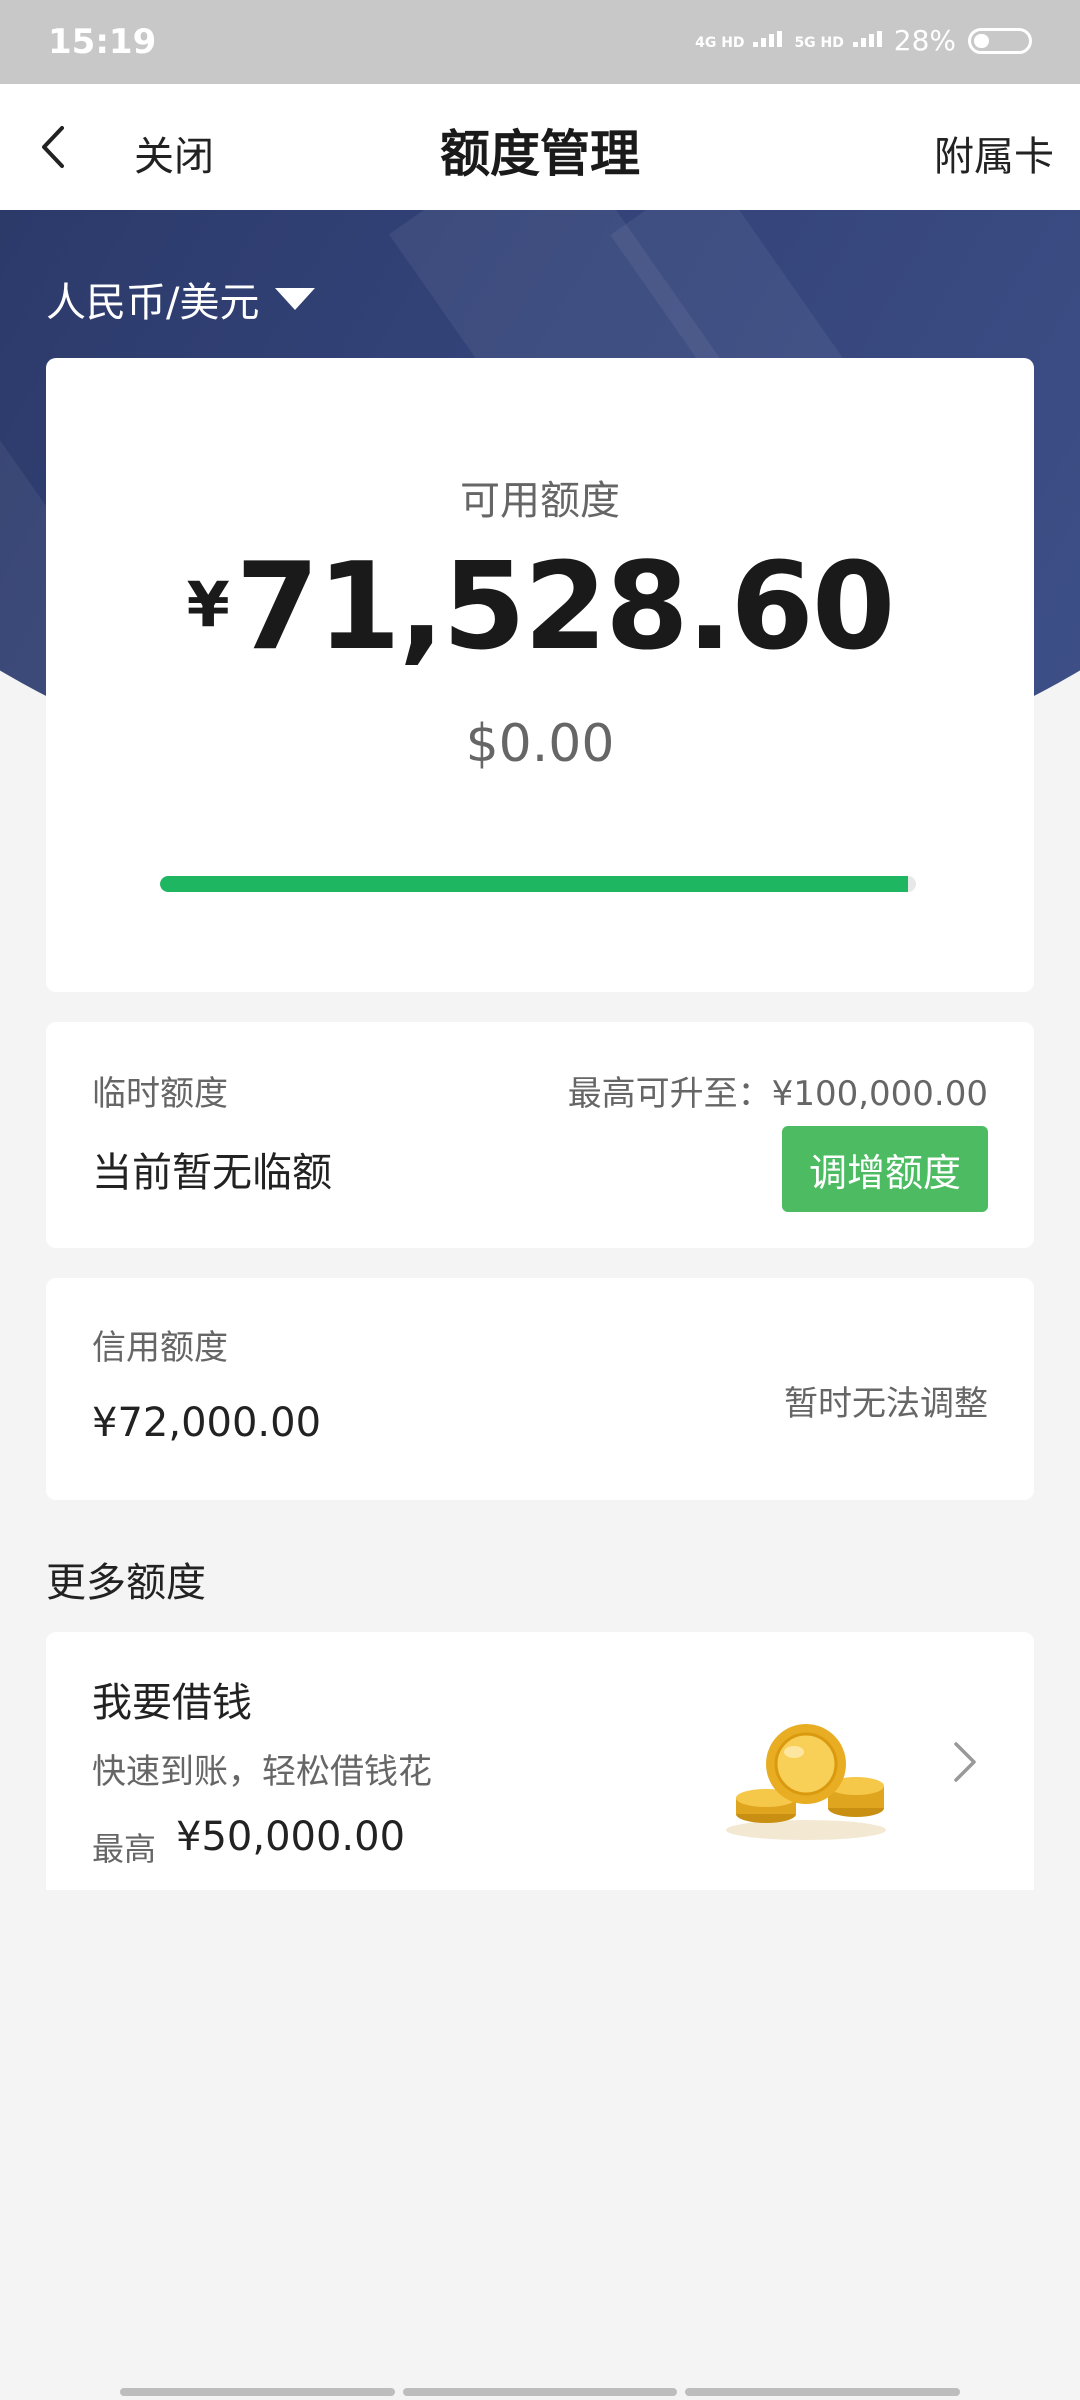  What do you see at coordinates (540, 744) in the screenshot?
I see `available-credit-usd: $0.00` at bounding box center [540, 744].